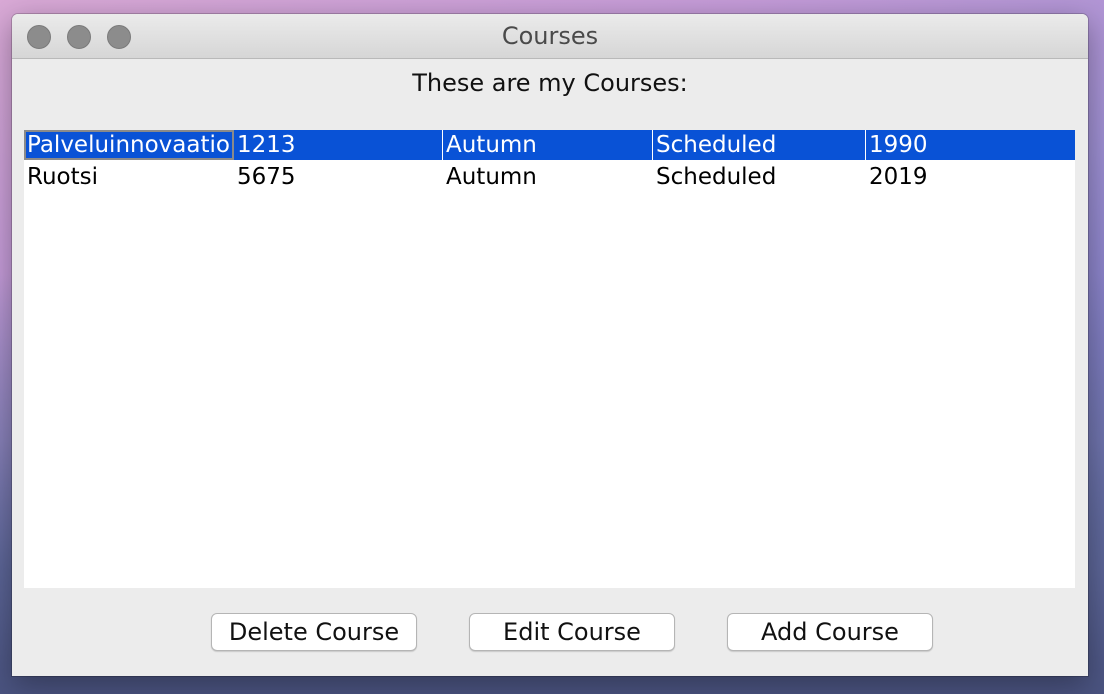 Image resolution: width=1104 pixels, height=694 pixels. I want to click on course-name-cell: Palveluinnovaatio, so click(129, 145).